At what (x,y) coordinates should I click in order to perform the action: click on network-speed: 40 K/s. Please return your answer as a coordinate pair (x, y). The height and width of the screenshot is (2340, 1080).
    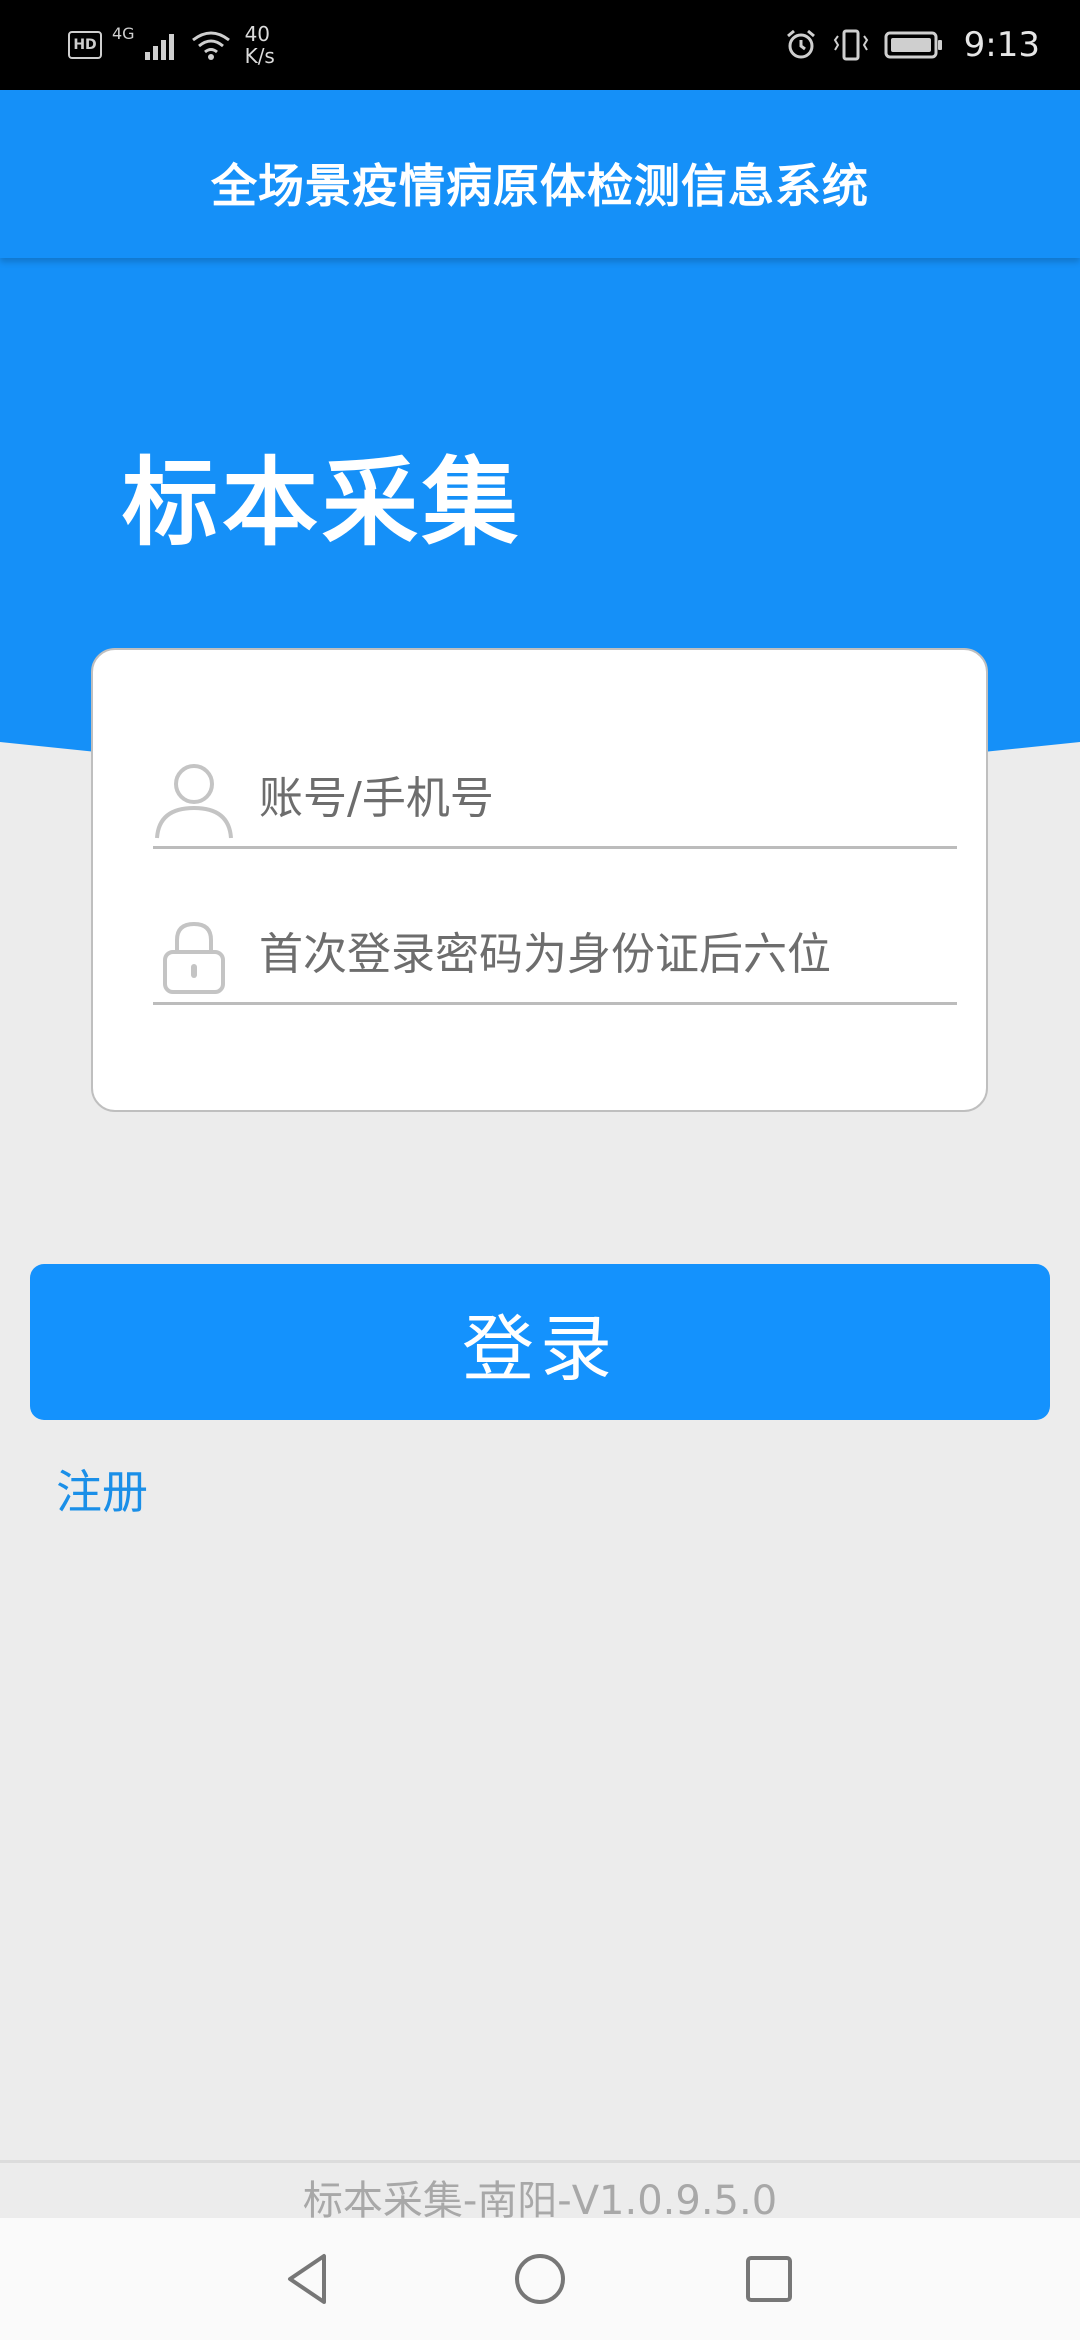
    Looking at the image, I should click on (260, 45).